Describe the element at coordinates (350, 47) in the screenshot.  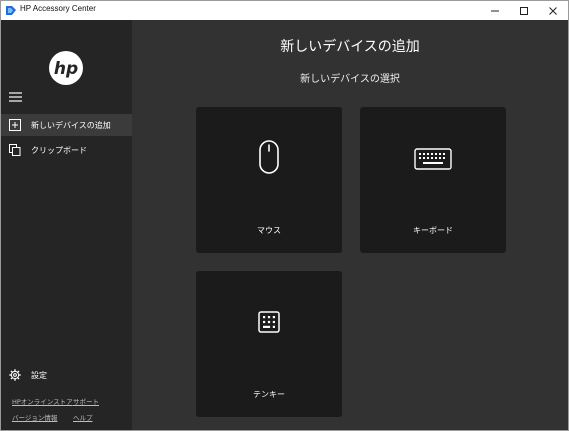
I see `page-title: 新しいデバイスの追加` at that location.